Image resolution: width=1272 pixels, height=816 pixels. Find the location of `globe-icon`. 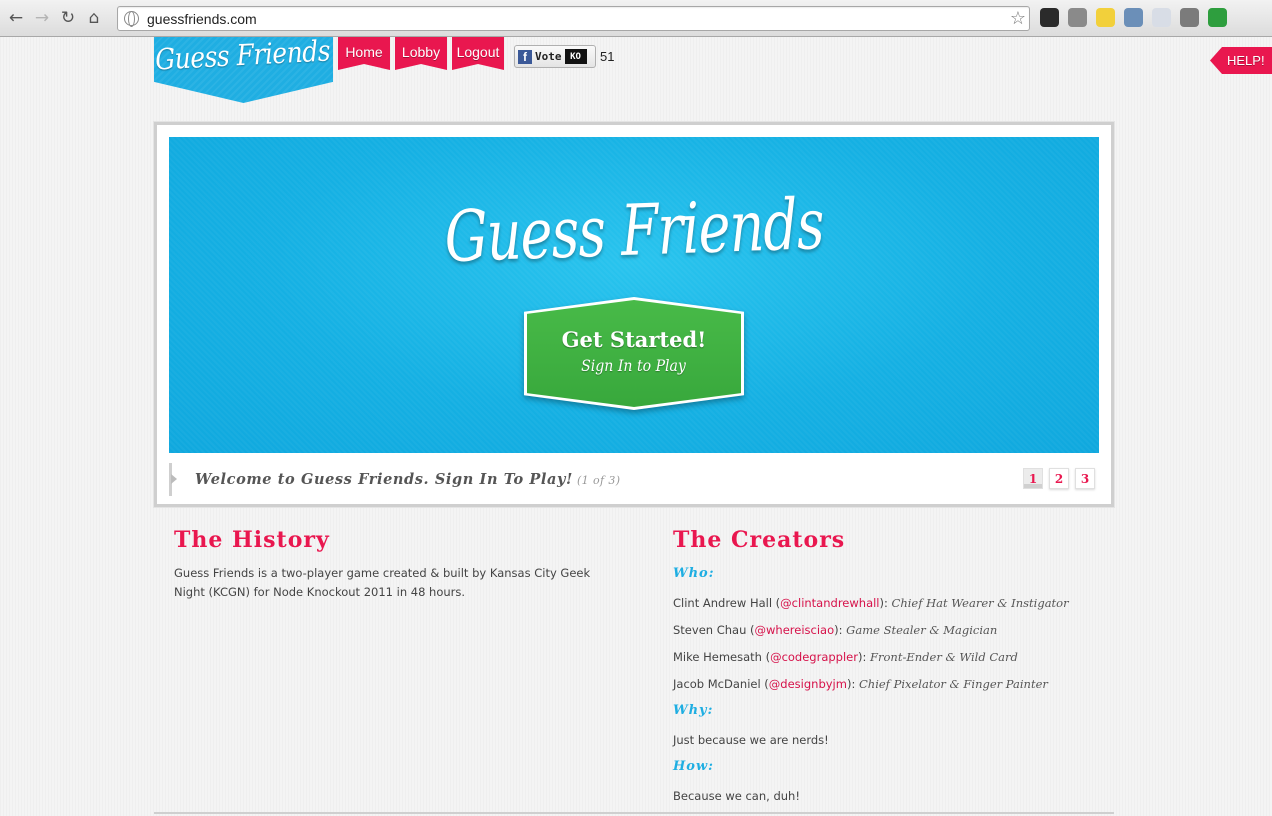

globe-icon is located at coordinates (131, 19).